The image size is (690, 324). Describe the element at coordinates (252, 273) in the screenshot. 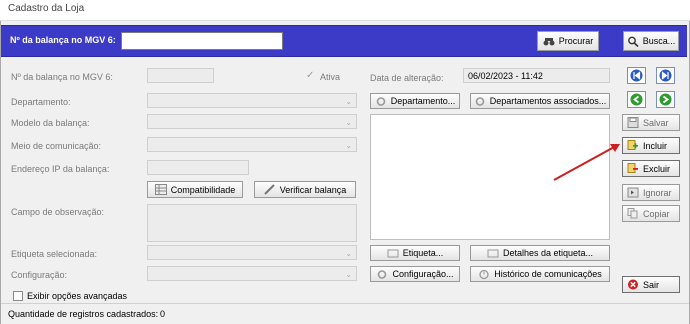

I see `configuracao-combo: ⌄` at that location.